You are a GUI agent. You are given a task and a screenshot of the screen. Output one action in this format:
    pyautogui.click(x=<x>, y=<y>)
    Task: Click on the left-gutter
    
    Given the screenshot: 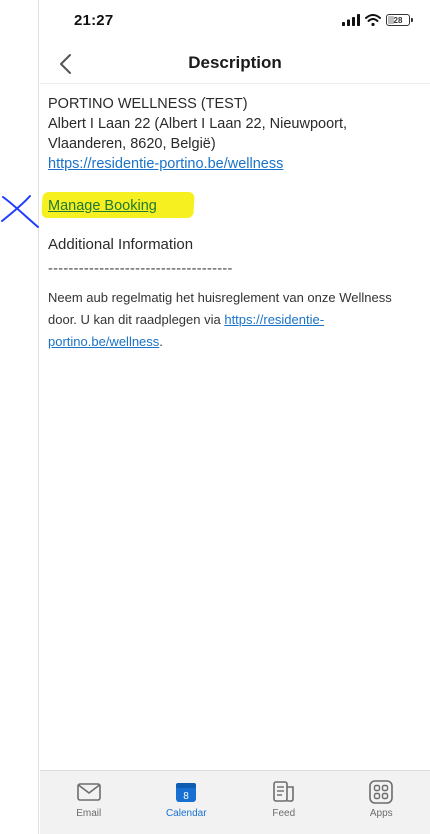 What is the action you would take?
    pyautogui.click(x=19, y=417)
    